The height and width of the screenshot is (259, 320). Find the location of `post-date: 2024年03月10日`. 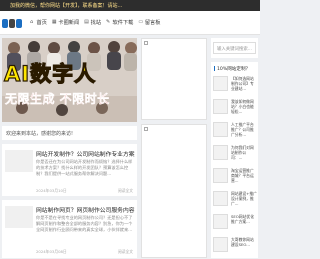

post-date: 2024年03月10日 is located at coordinates (51, 190).